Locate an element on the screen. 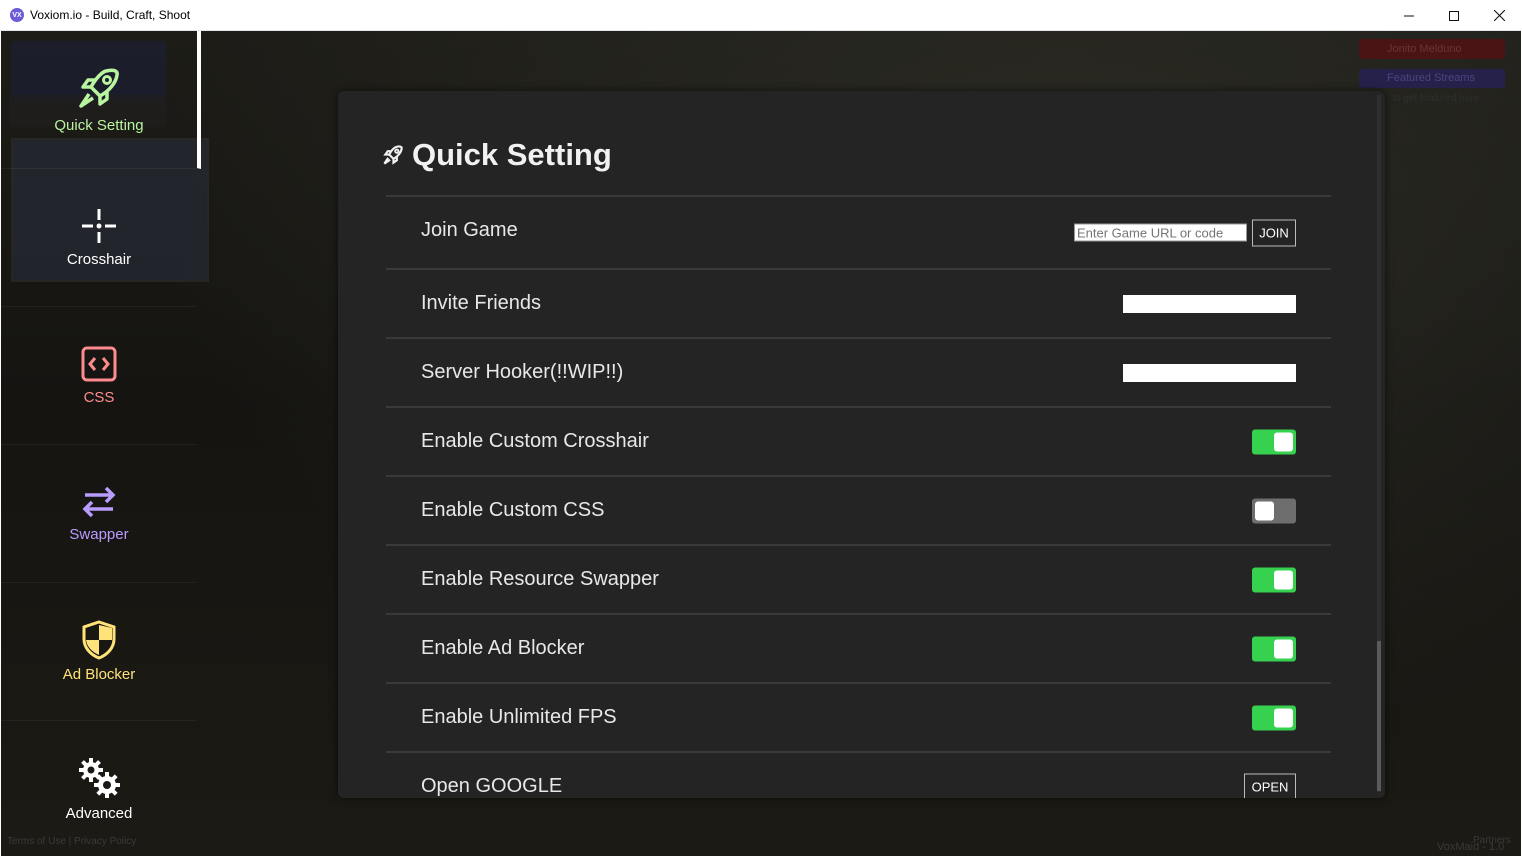 This screenshot has width=1522, height=857. setting-row-open-google: Open GOOGLE OPEN is located at coordinates (858, 774).